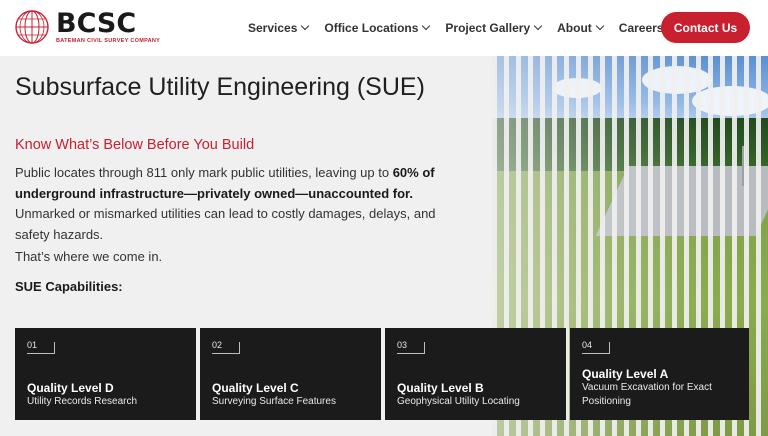  What do you see at coordinates (96, 23) in the screenshot?
I see `logo-word: BCSC` at bounding box center [96, 23].